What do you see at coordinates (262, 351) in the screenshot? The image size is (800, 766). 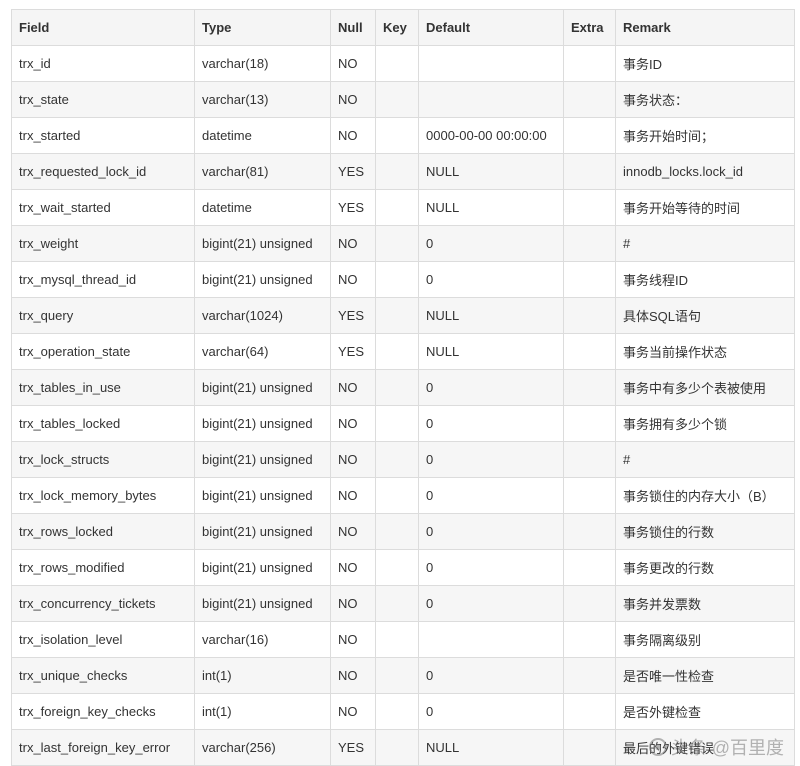 I see `cell-type: varchar(64)` at bounding box center [262, 351].